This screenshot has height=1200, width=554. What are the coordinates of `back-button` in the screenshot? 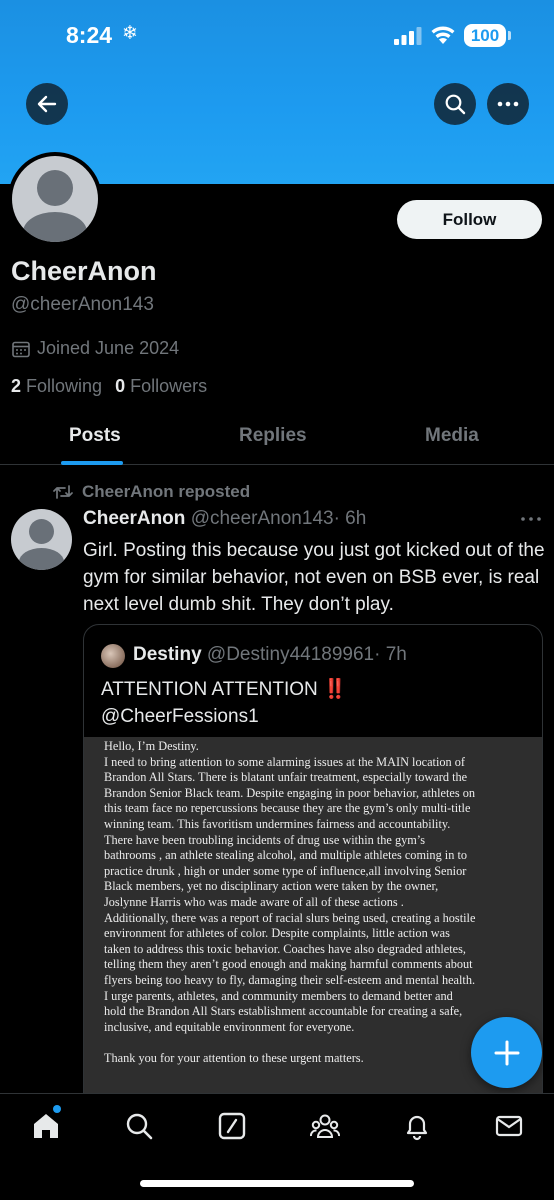 It's located at (47, 104).